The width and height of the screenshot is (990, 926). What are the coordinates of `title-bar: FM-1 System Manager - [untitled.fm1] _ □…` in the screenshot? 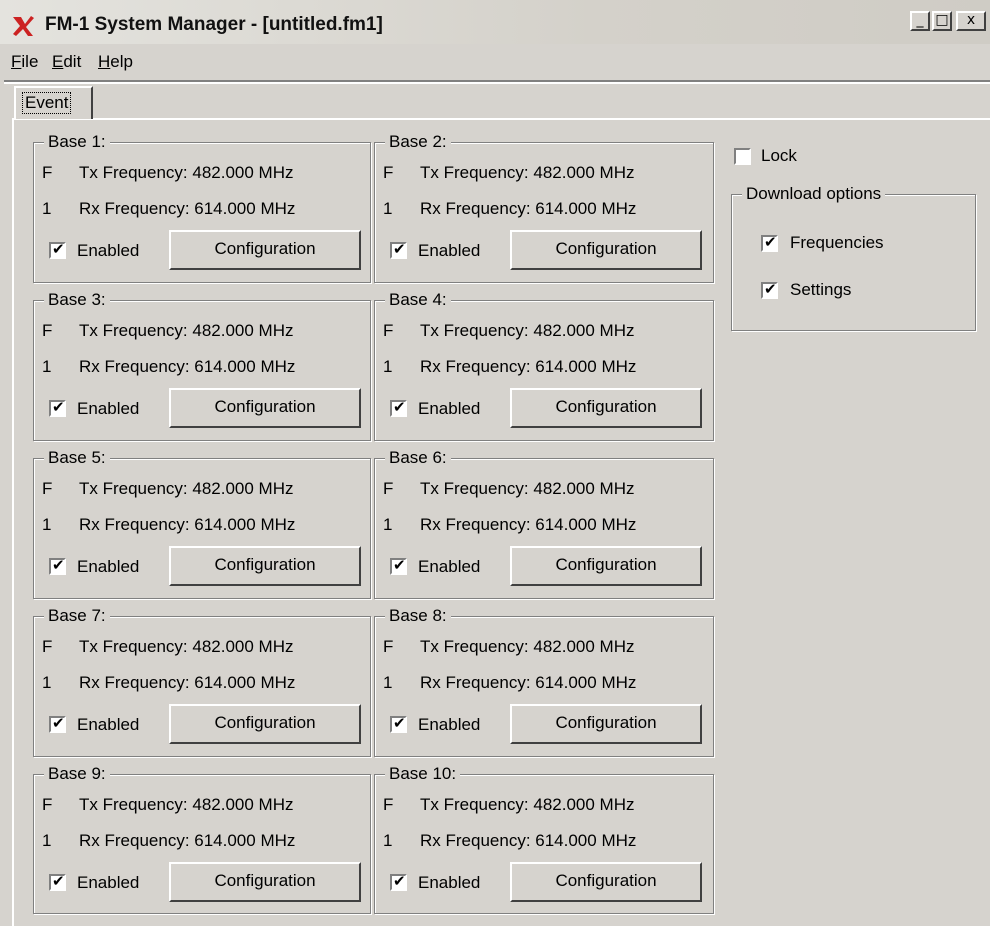 It's located at (495, 22).